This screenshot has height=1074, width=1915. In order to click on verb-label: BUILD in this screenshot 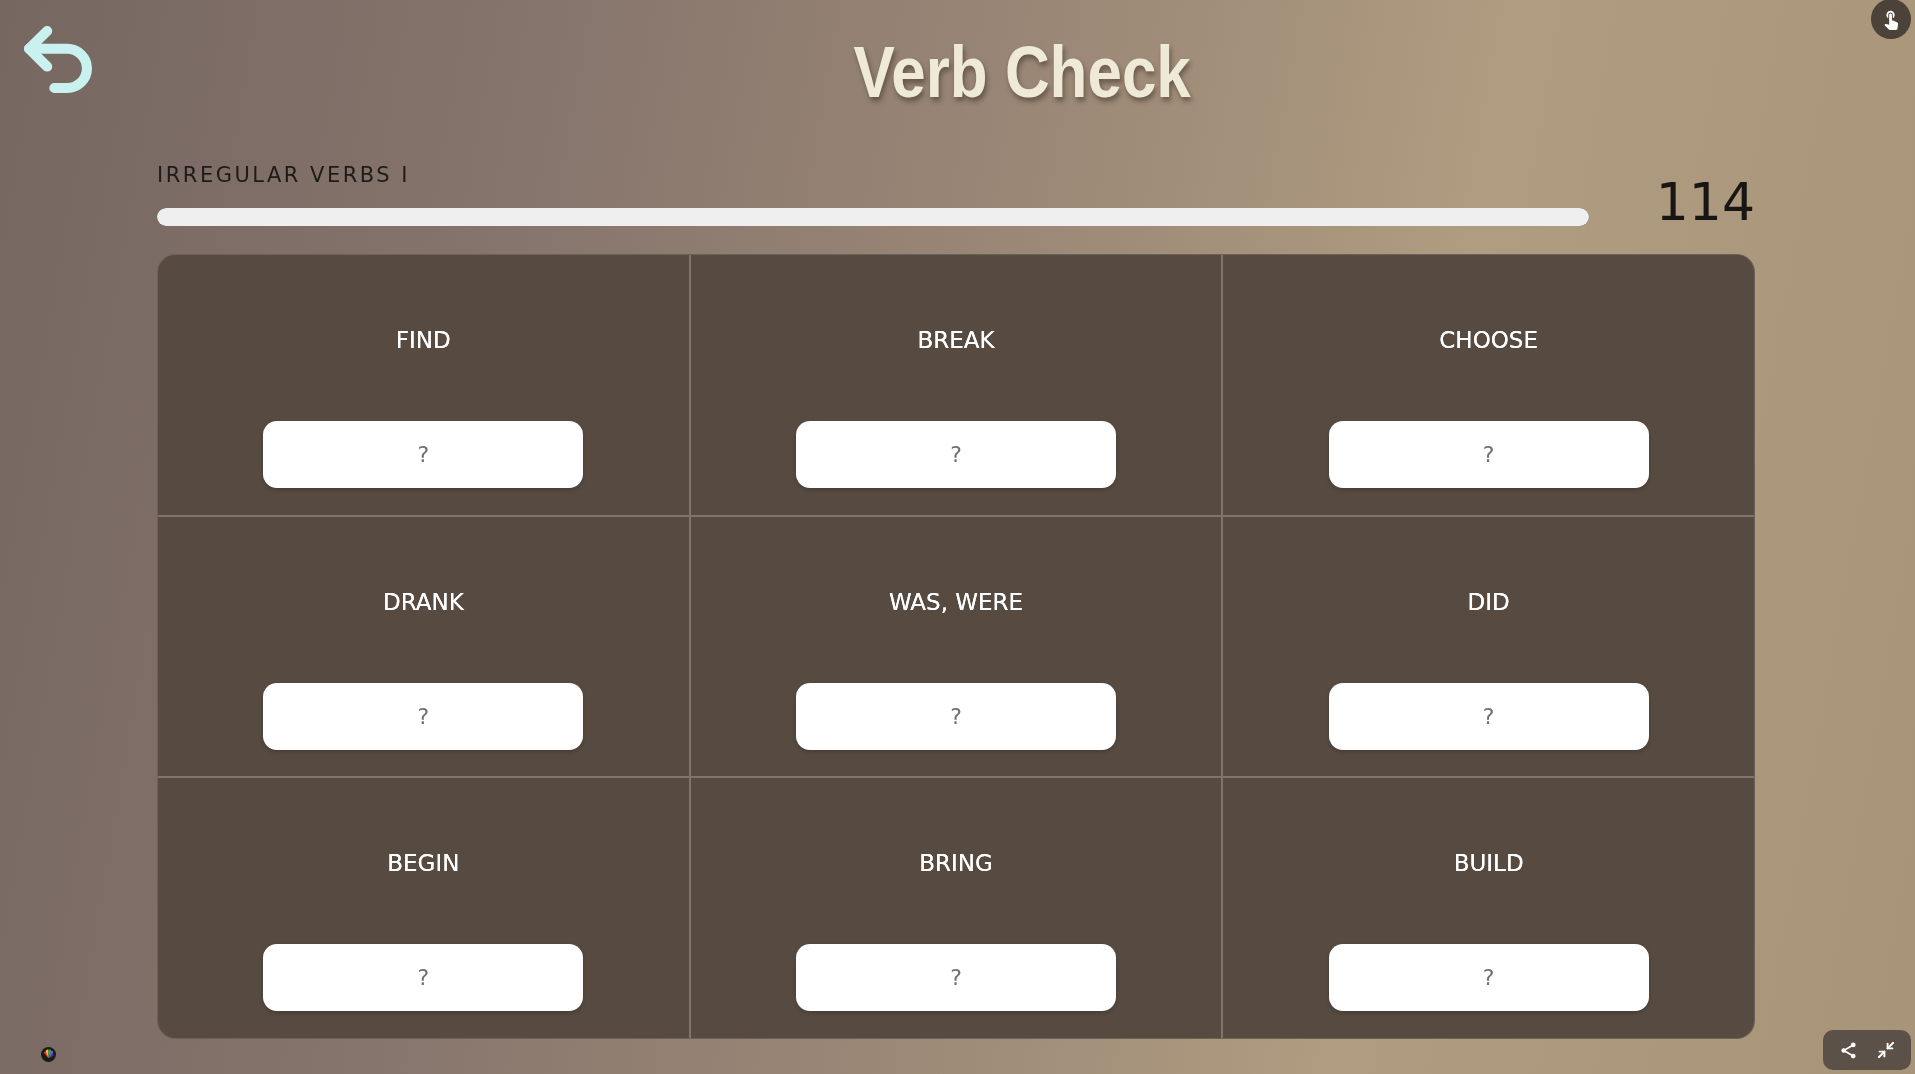, I will do `click(1488, 863)`.